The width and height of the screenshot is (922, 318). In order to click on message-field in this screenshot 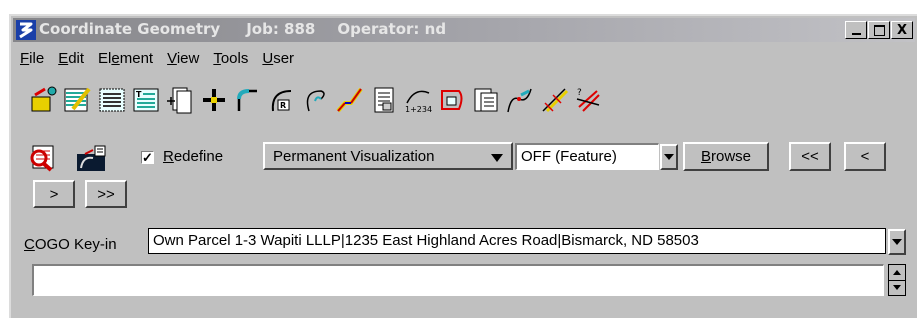, I will do `click(458, 280)`.